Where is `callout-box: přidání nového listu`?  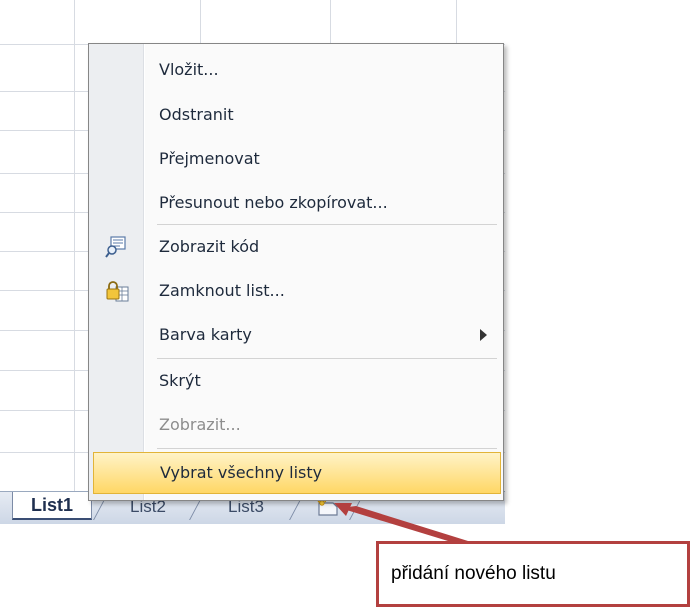
callout-box: přidání nového listu is located at coordinates (533, 574).